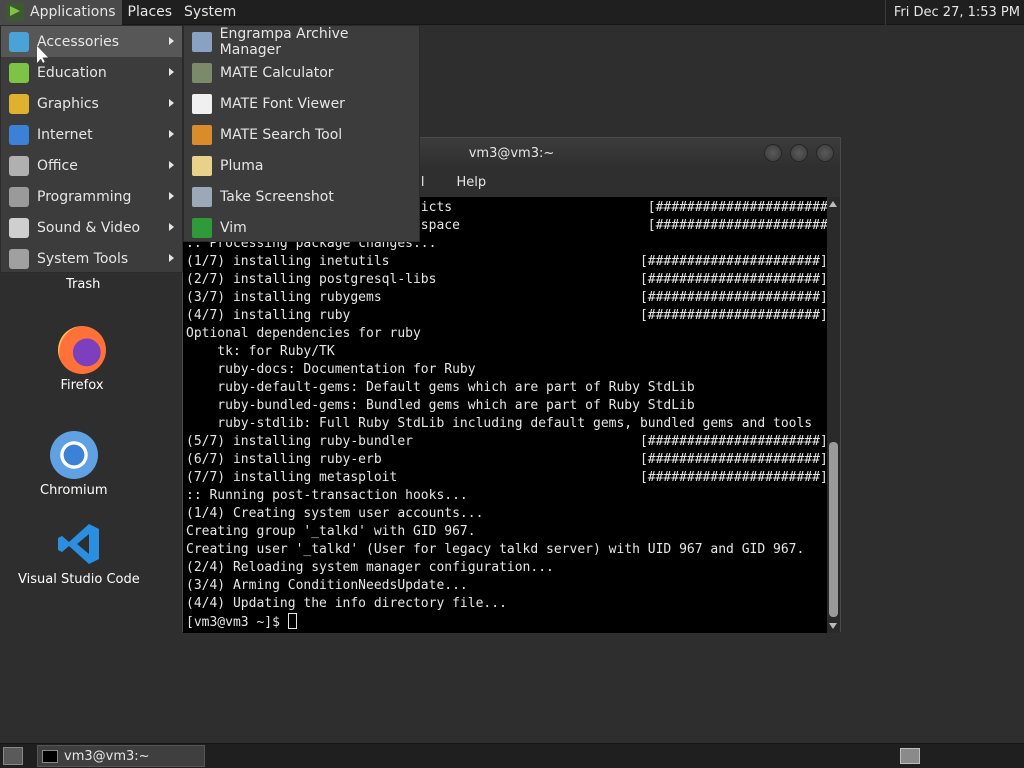 Image resolution: width=1024 pixels, height=768 pixels. I want to click on applications-menu-label: Applications, so click(73, 12).